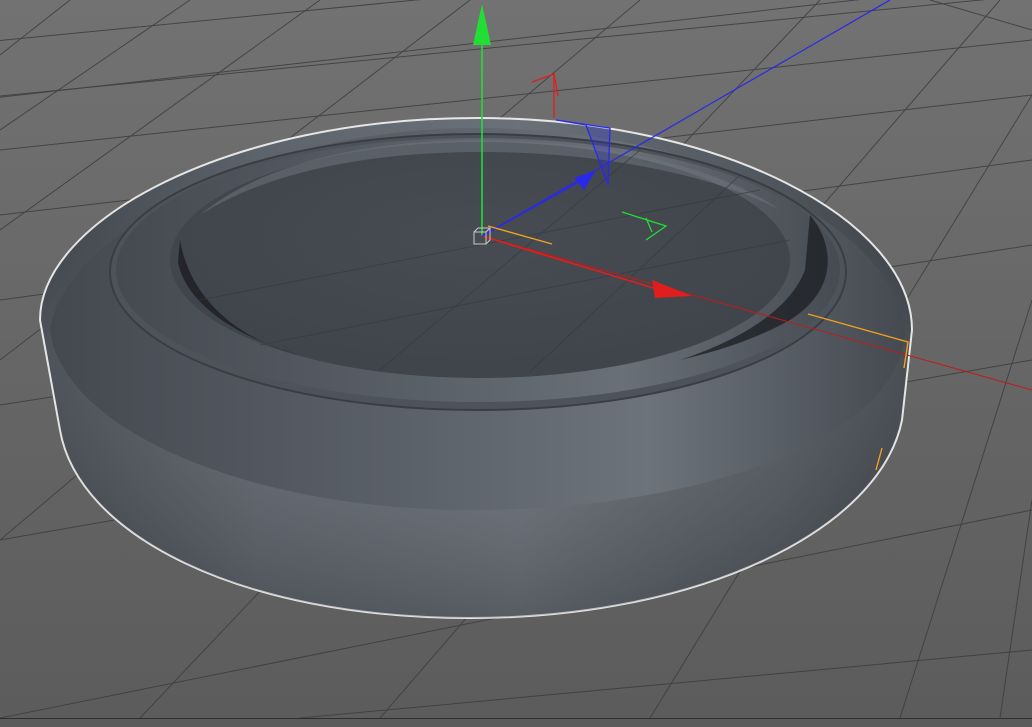 This screenshot has height=727, width=1032. Describe the element at coordinates (516, 722) in the screenshot. I see `viewport-bottom-border` at that location.